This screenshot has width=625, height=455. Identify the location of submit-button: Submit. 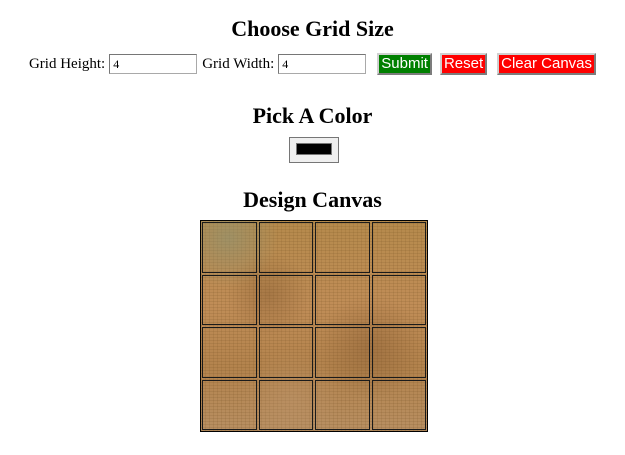
(404, 64).